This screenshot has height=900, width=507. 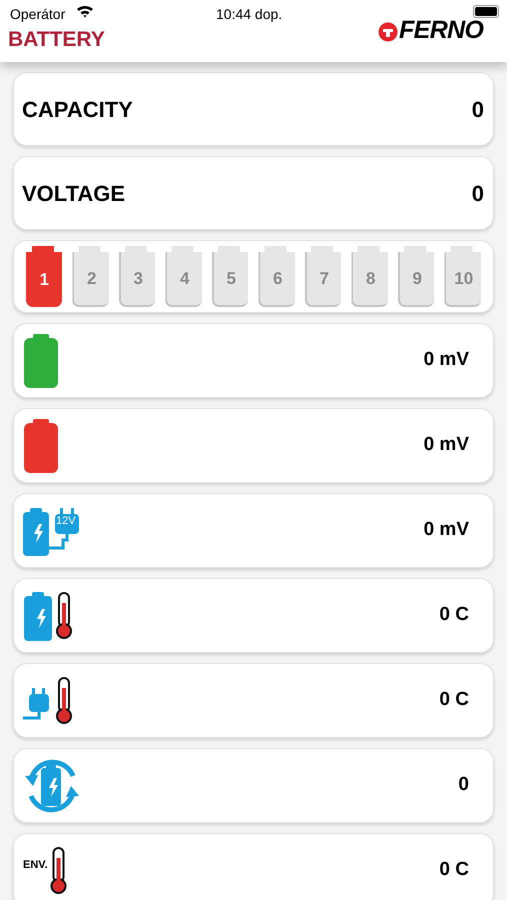 What do you see at coordinates (44, 276) in the screenshot?
I see `battery-tab: 1` at bounding box center [44, 276].